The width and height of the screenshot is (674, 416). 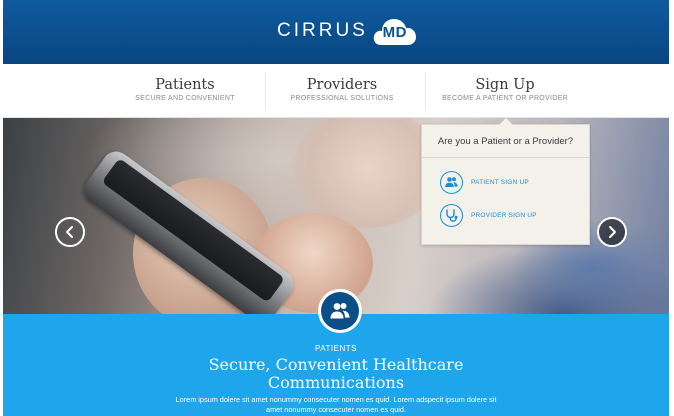 I want to click on patient-sign-up-link: PATIENT SIGN UP, so click(x=484, y=182).